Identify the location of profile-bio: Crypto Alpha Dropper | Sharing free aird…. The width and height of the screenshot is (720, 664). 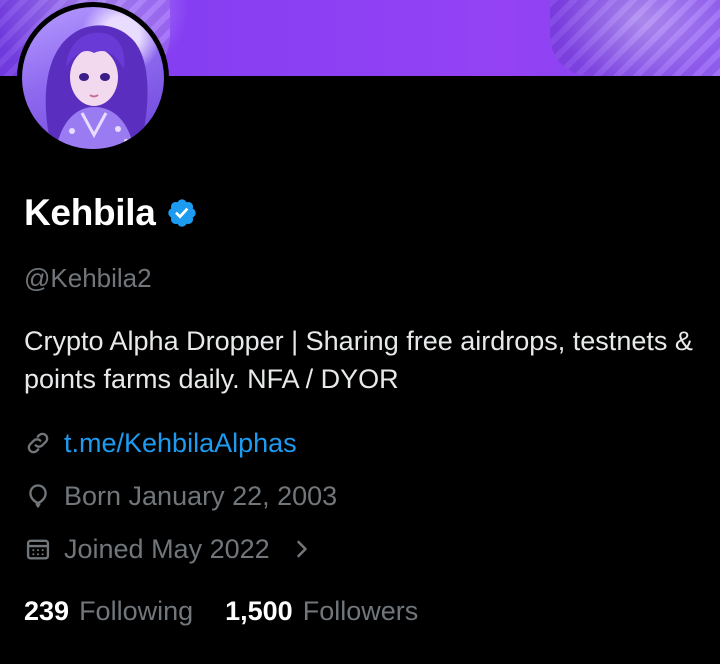
(358, 360).